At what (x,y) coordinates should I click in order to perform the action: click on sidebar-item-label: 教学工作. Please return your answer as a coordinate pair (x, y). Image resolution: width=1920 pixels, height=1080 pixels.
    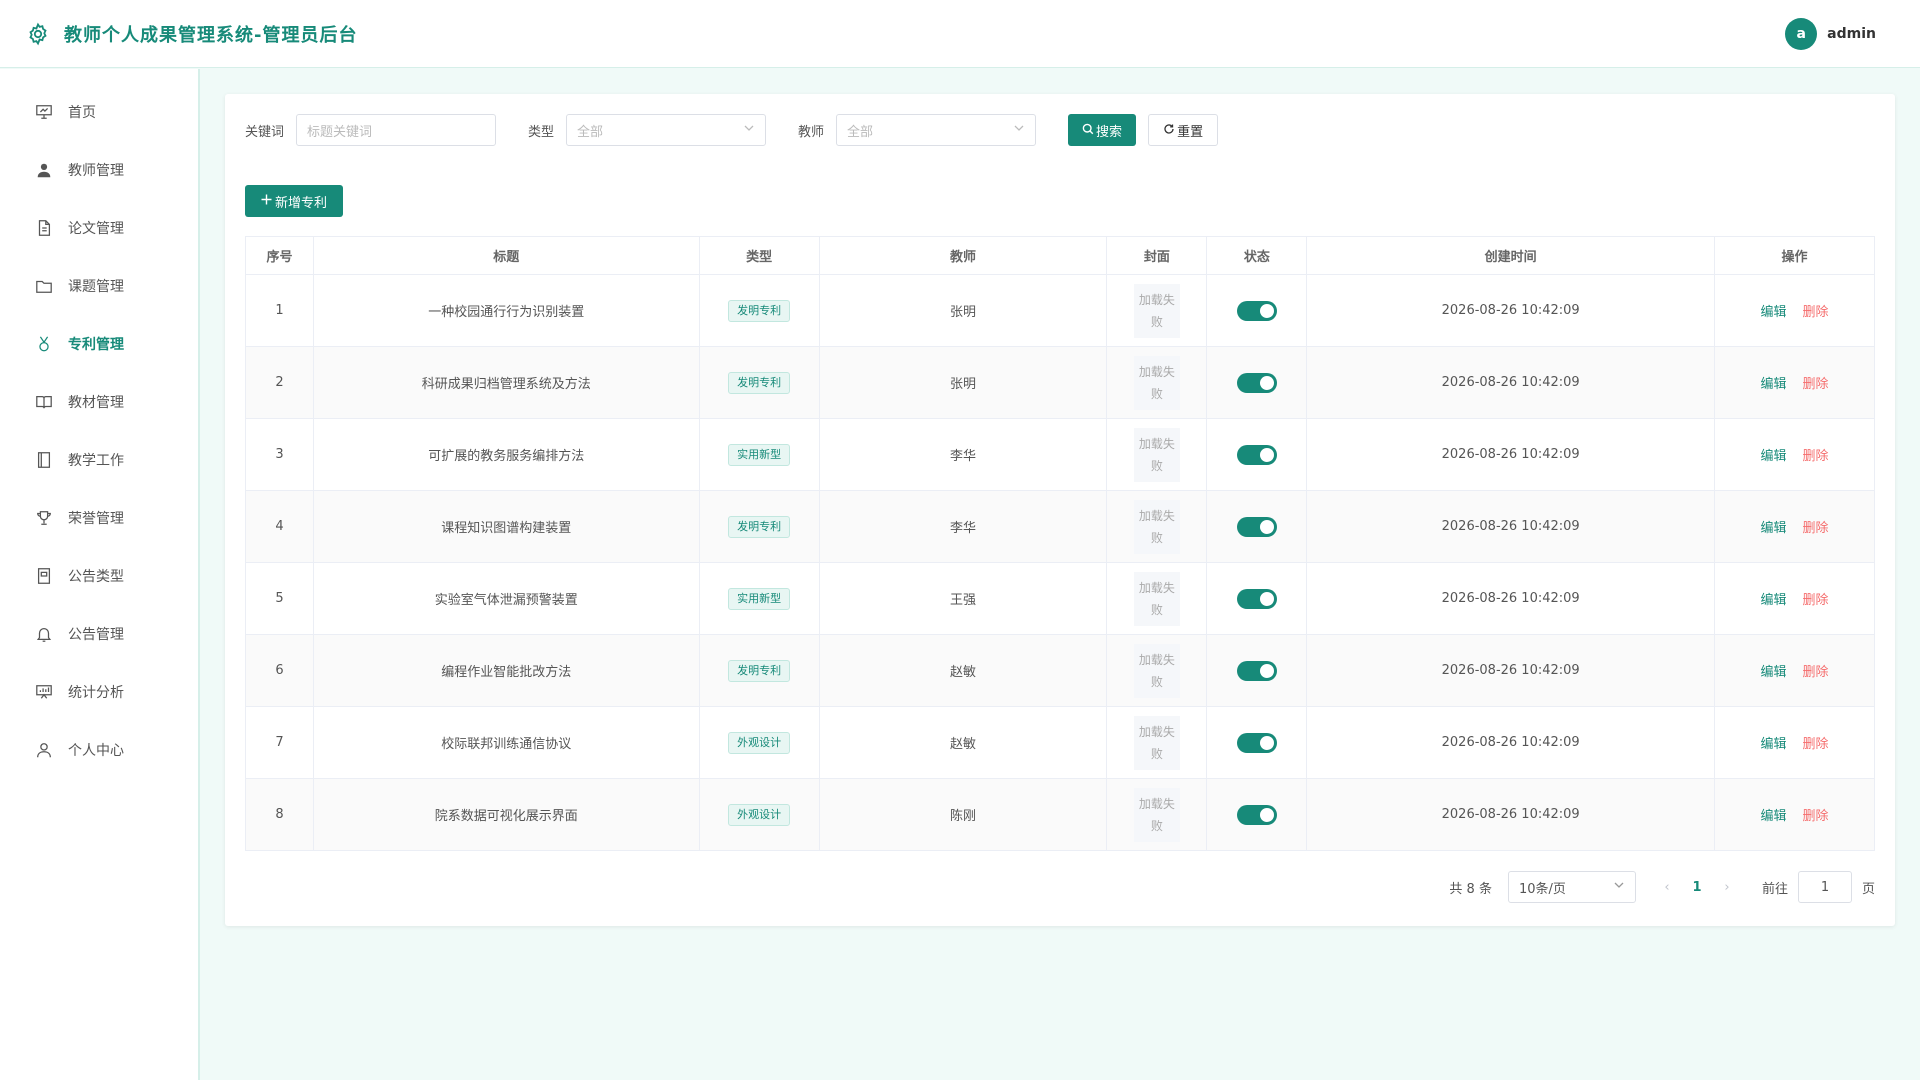
    Looking at the image, I should click on (96, 461).